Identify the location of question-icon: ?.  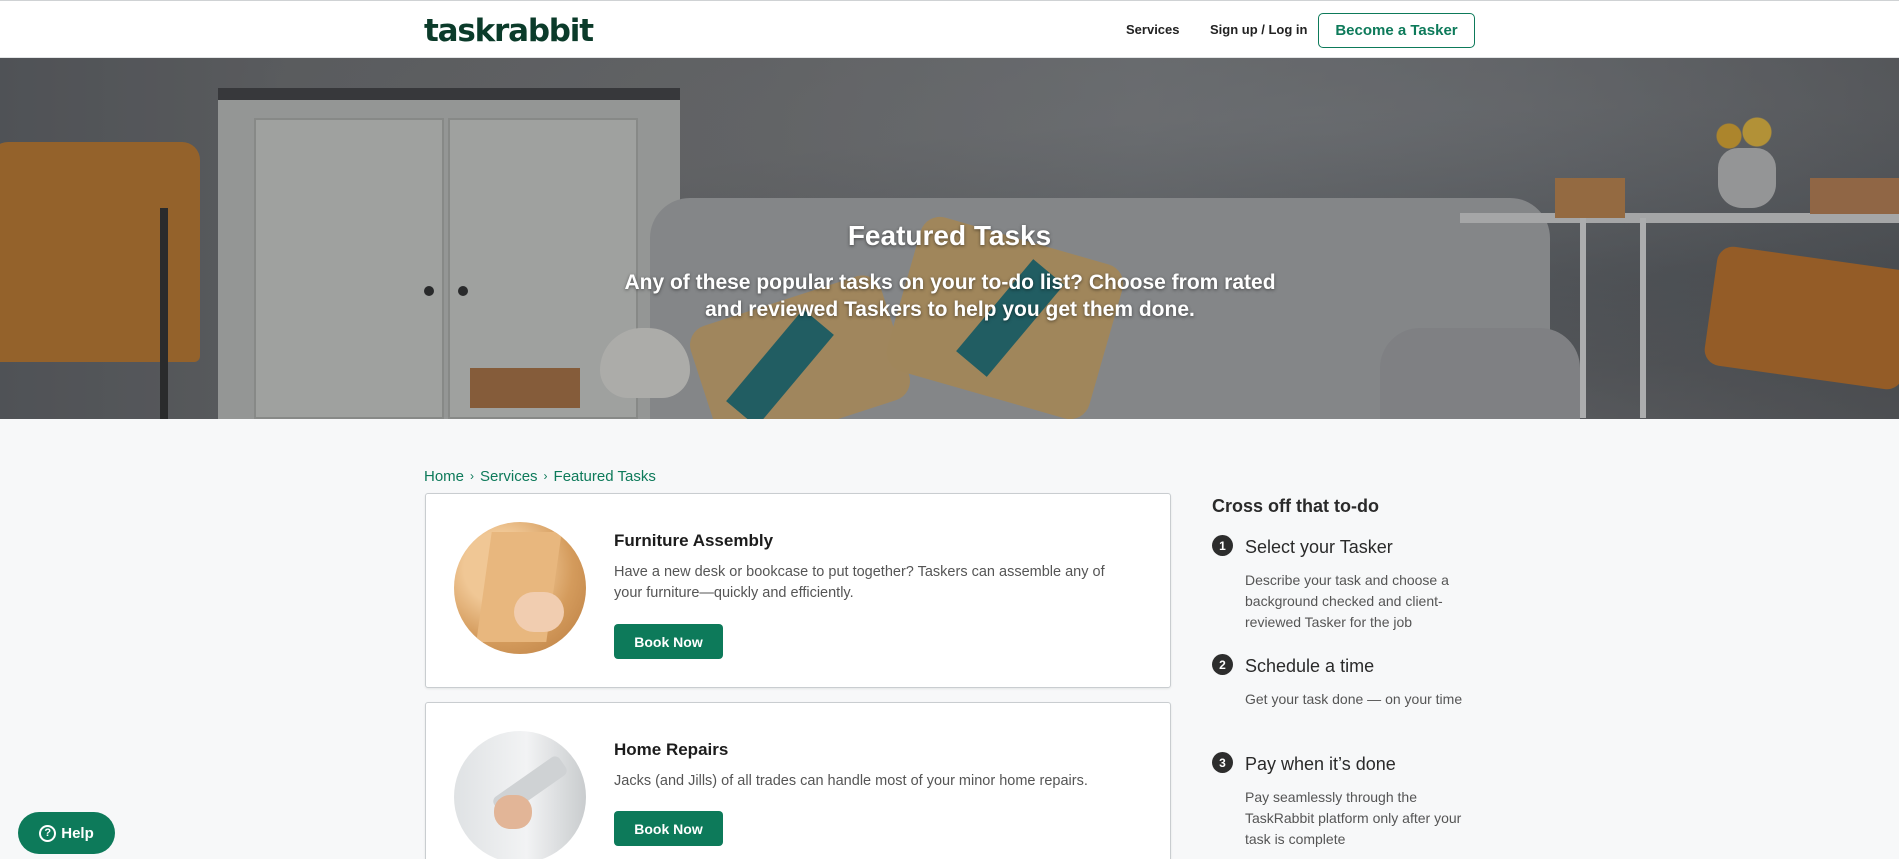
(48, 833).